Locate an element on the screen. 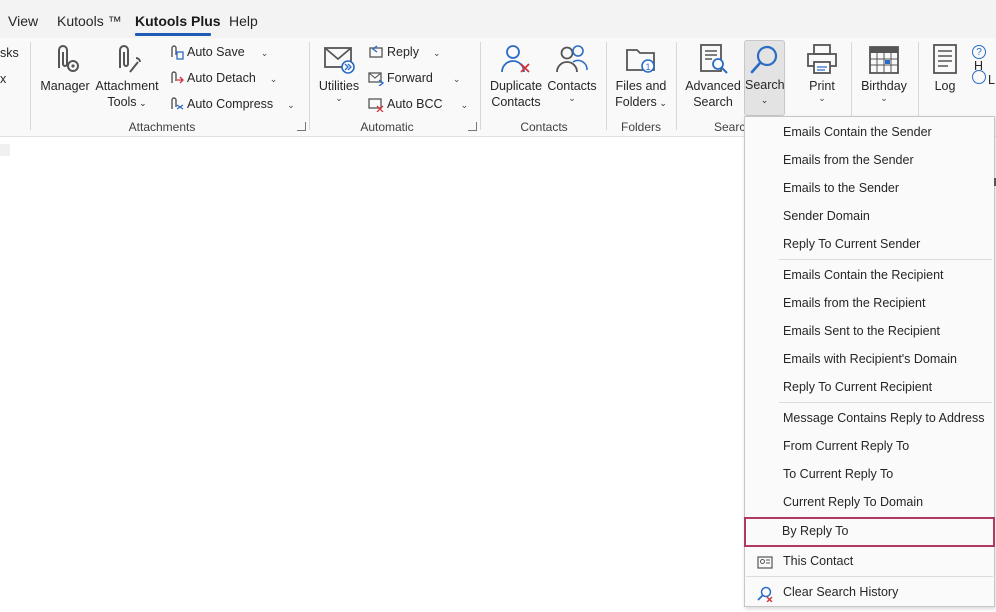 The width and height of the screenshot is (996, 612). help-partial: ?H is located at coordinates (984, 58).